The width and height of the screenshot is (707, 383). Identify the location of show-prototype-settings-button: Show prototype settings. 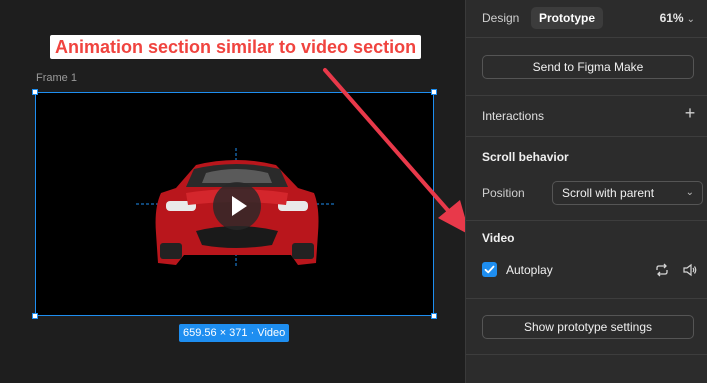
(588, 327).